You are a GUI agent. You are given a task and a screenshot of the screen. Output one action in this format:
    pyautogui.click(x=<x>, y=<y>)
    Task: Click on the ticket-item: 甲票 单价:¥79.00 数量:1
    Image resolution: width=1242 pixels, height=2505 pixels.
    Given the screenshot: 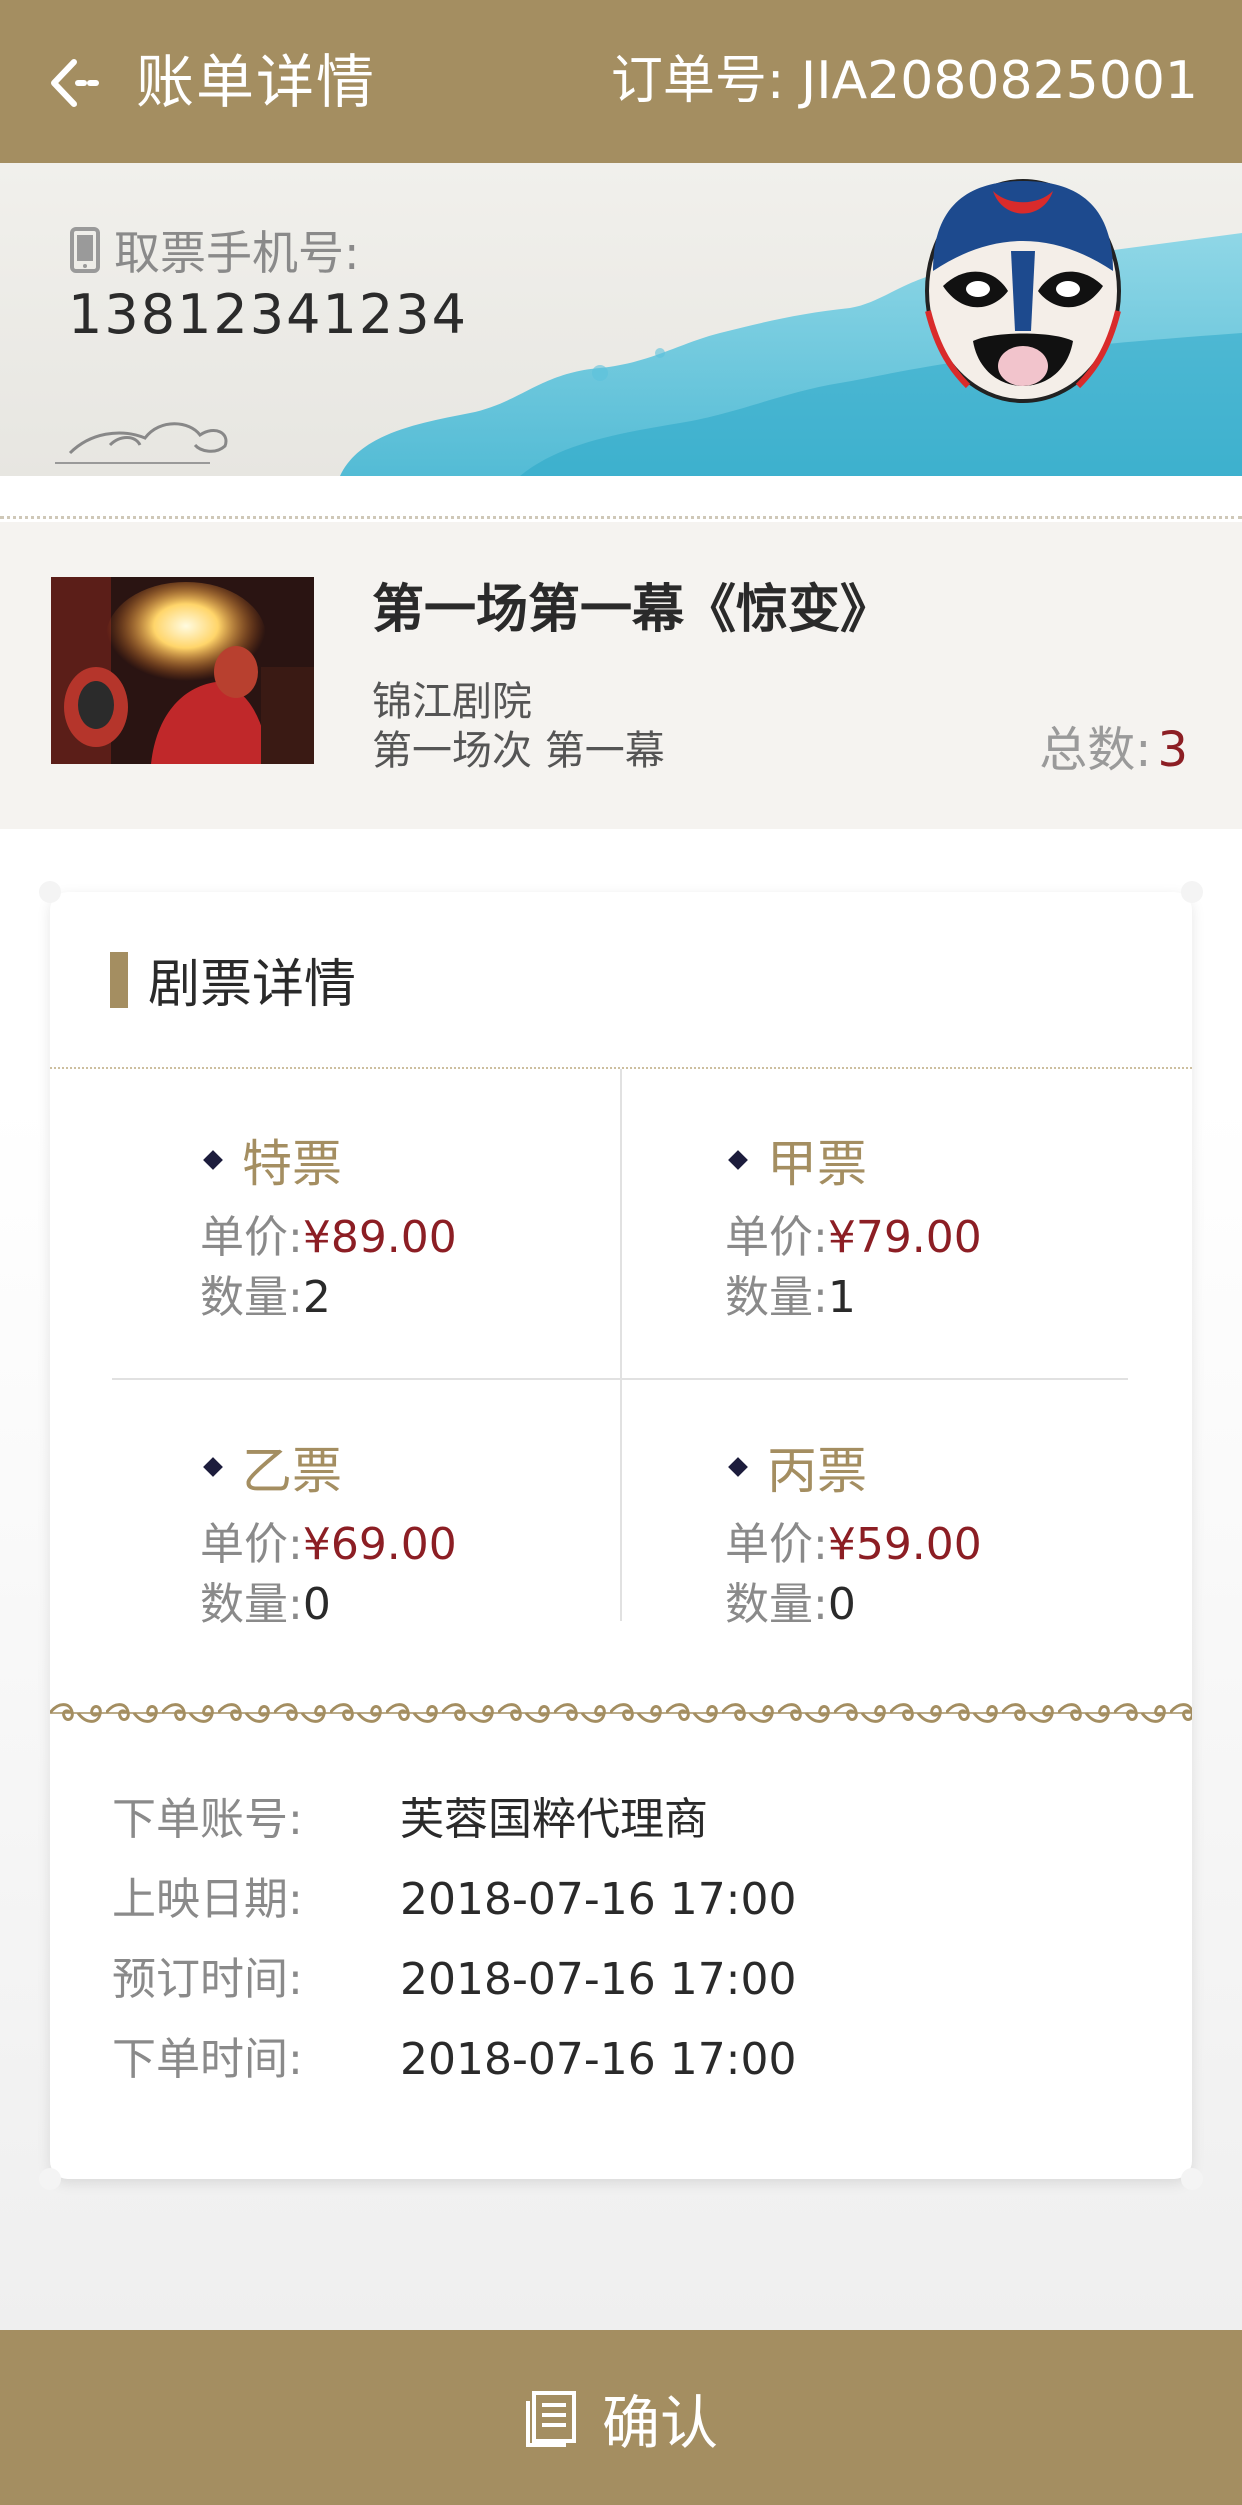 What is the action you would take?
    pyautogui.click(x=935, y=1225)
    